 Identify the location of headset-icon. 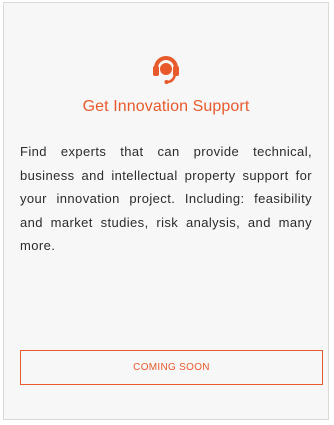
(166, 68).